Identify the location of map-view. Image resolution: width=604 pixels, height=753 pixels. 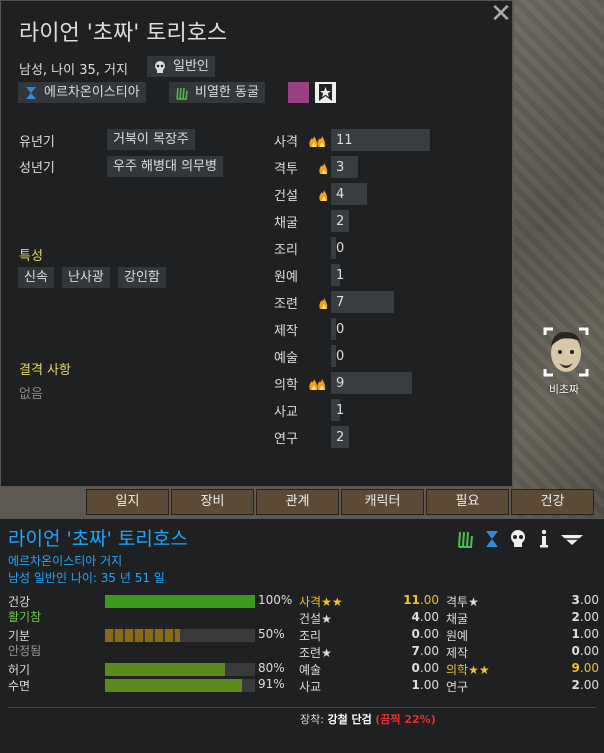
(559, 265).